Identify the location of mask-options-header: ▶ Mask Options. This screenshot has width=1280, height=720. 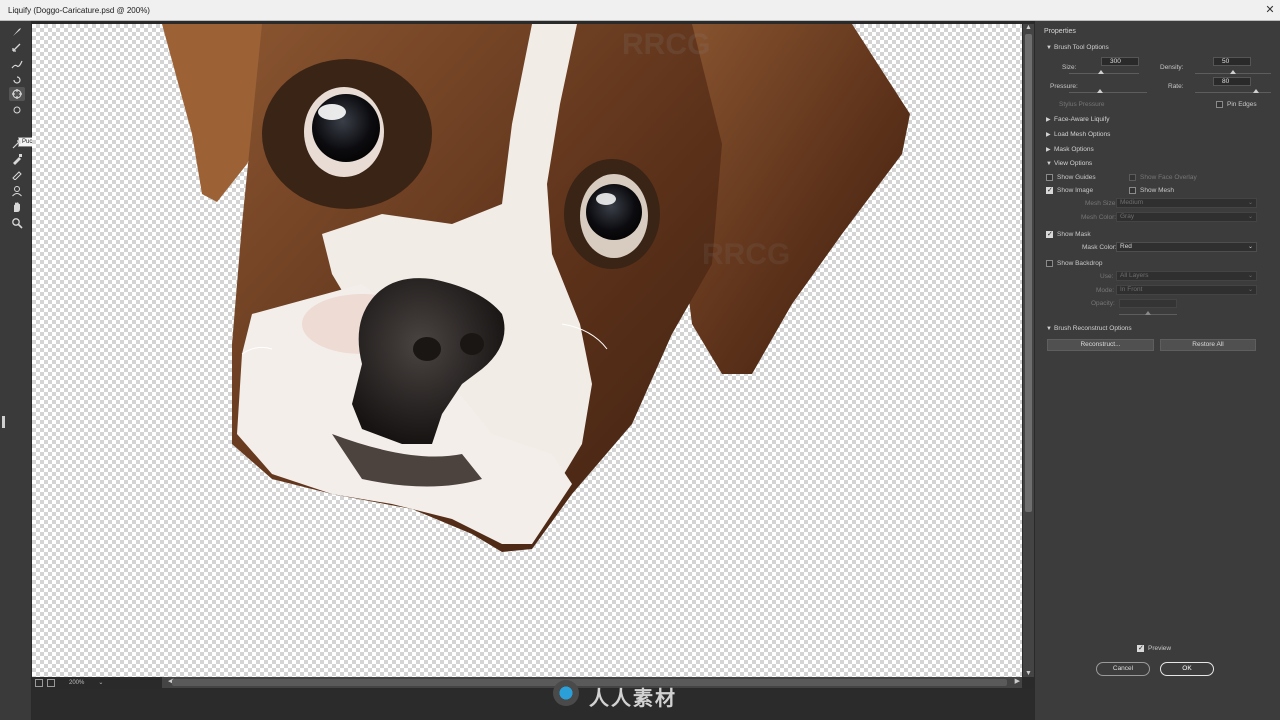
(1070, 149).